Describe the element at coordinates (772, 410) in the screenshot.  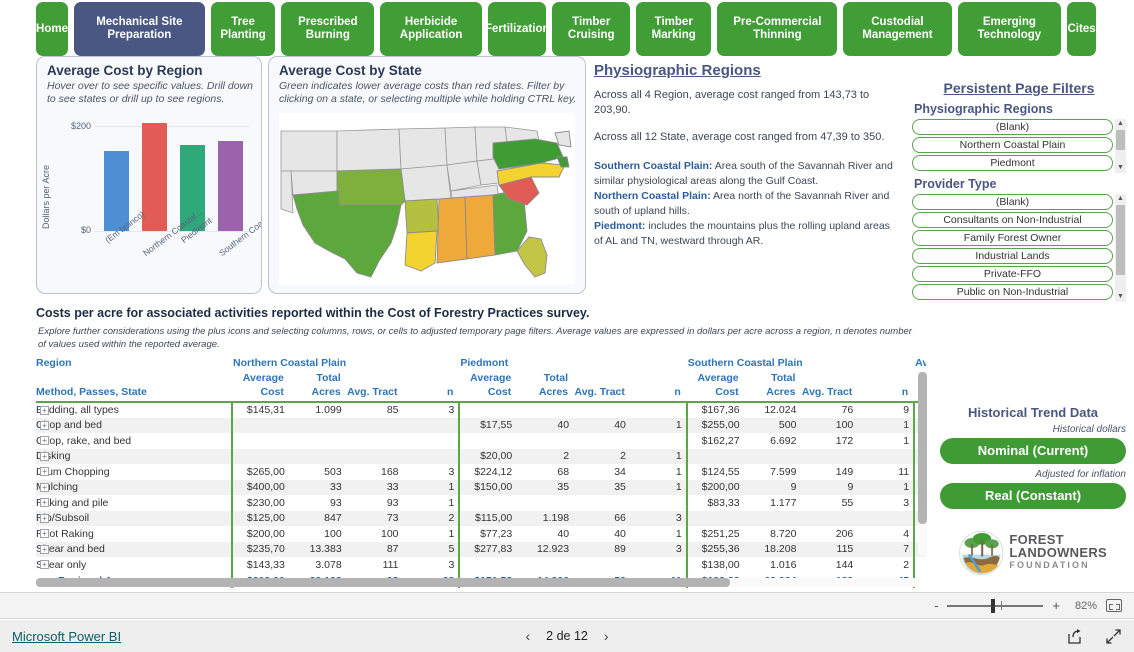
I see `cell-scp-1: 12.024` at that location.